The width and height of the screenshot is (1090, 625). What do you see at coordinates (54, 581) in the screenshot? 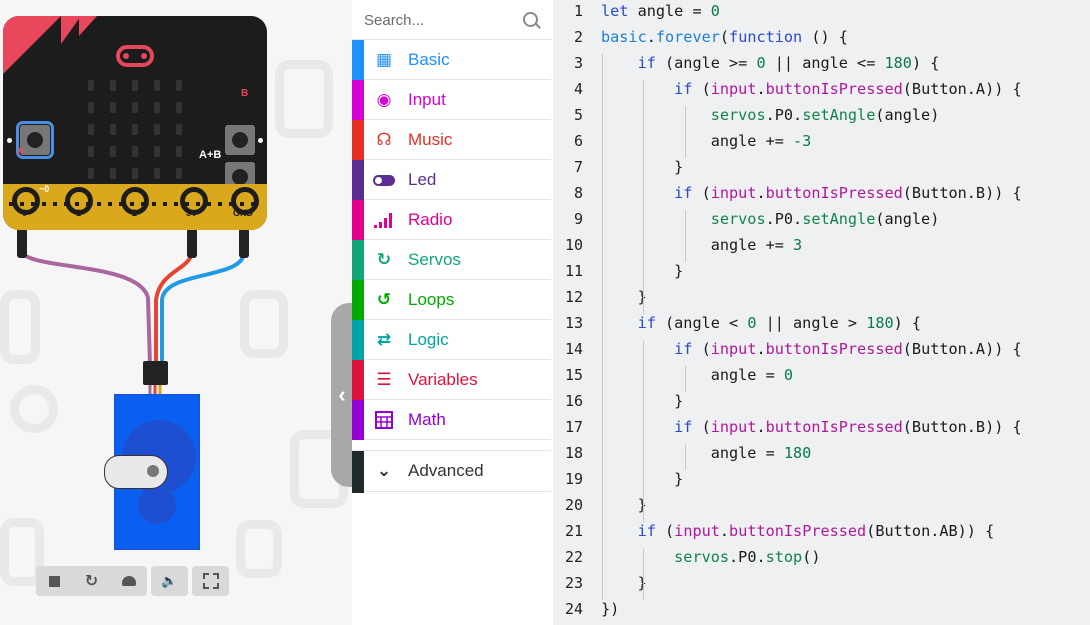
I see `stop-button` at bounding box center [54, 581].